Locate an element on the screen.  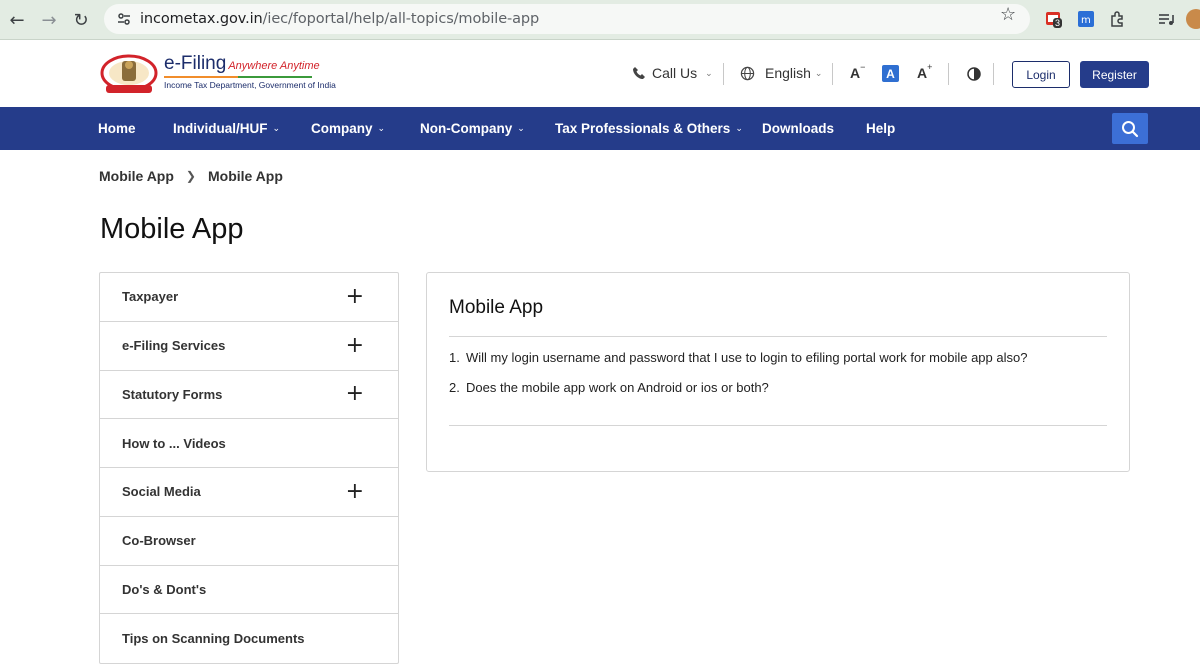
avatar is located at coordinates (1193, 19).